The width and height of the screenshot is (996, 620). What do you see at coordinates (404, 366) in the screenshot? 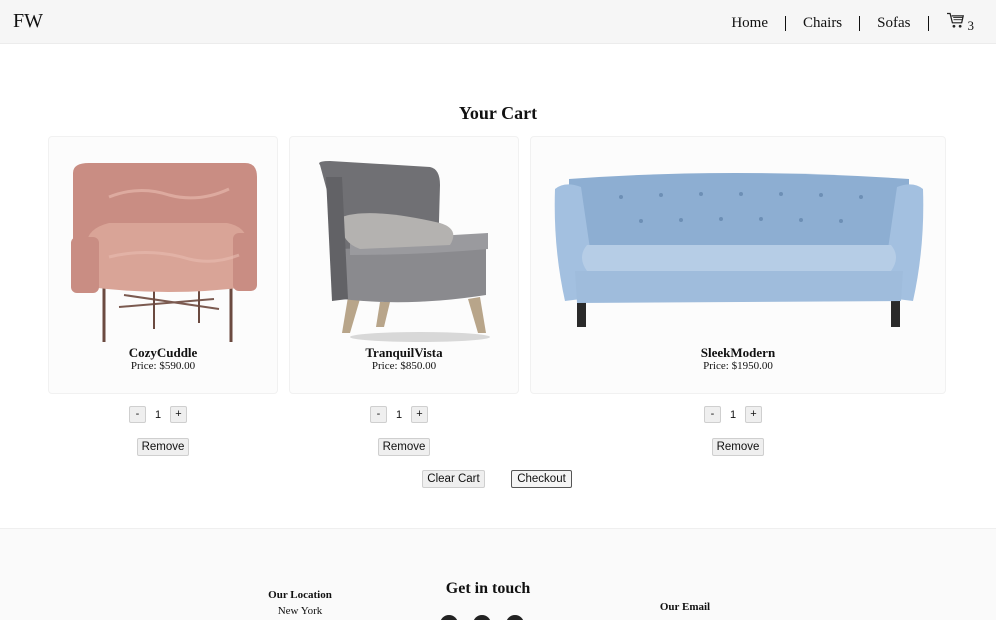
I see `product-price: Price: $850.00` at bounding box center [404, 366].